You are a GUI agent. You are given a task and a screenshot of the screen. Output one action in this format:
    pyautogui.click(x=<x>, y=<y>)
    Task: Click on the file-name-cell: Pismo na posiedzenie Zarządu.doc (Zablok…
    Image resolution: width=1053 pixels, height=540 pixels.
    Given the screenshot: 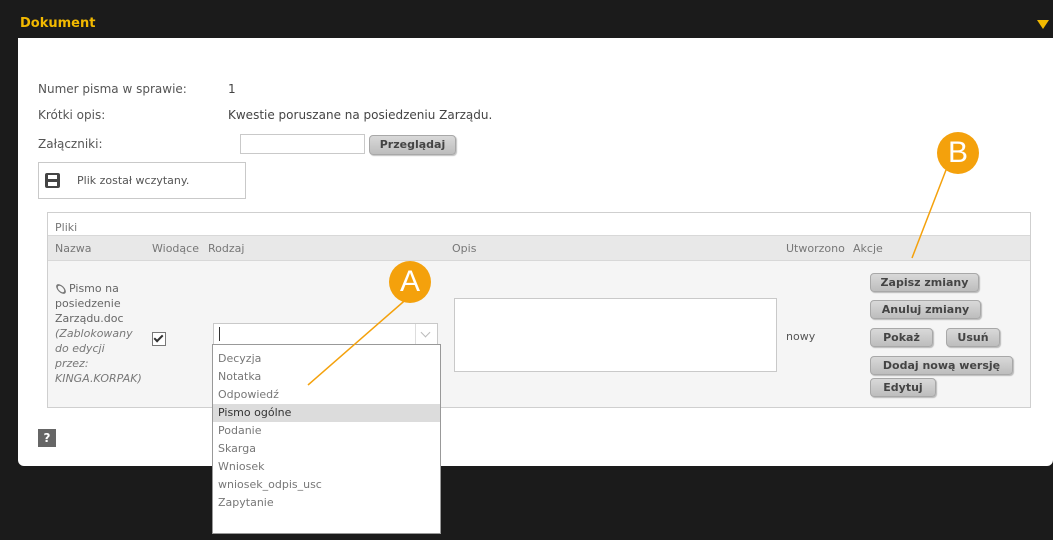 What is the action you would take?
    pyautogui.click(x=99, y=333)
    